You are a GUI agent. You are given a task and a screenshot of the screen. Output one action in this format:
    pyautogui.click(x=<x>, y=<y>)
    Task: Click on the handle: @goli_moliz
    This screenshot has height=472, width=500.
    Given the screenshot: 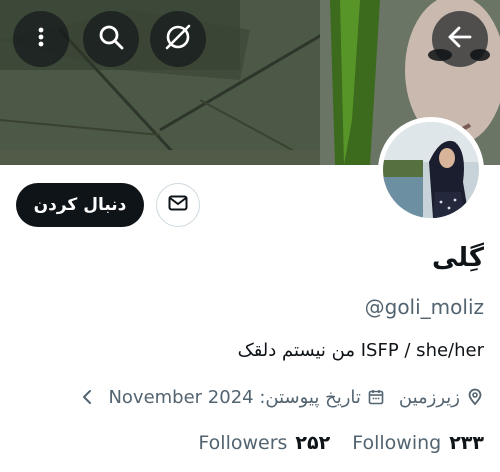 What is the action you would take?
    pyautogui.click(x=424, y=307)
    